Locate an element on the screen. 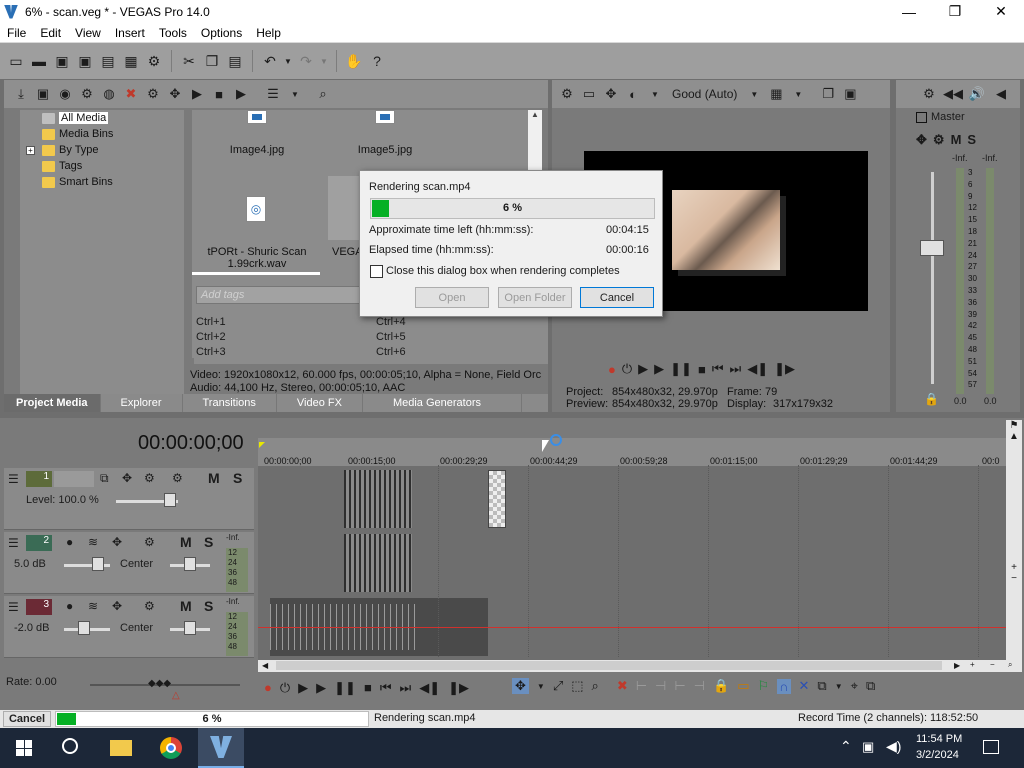 The height and width of the screenshot is (768, 1024). go-to-end-icon: ⏭ is located at coordinates (736, 369).